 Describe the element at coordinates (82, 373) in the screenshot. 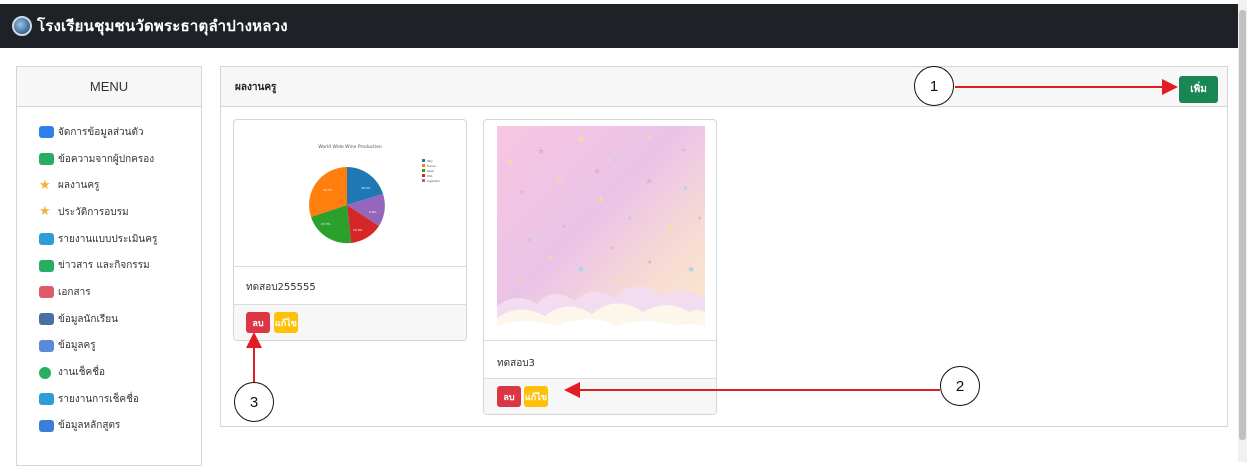

I see `sidebar-item-label: งานเช็คชื่อ` at that location.